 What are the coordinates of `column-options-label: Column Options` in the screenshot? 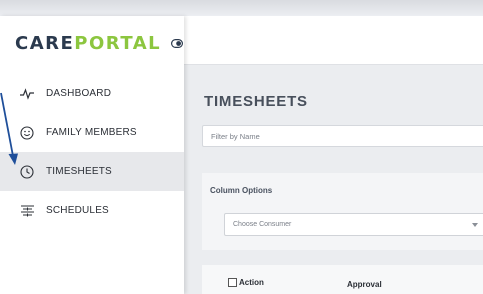 It's located at (241, 190).